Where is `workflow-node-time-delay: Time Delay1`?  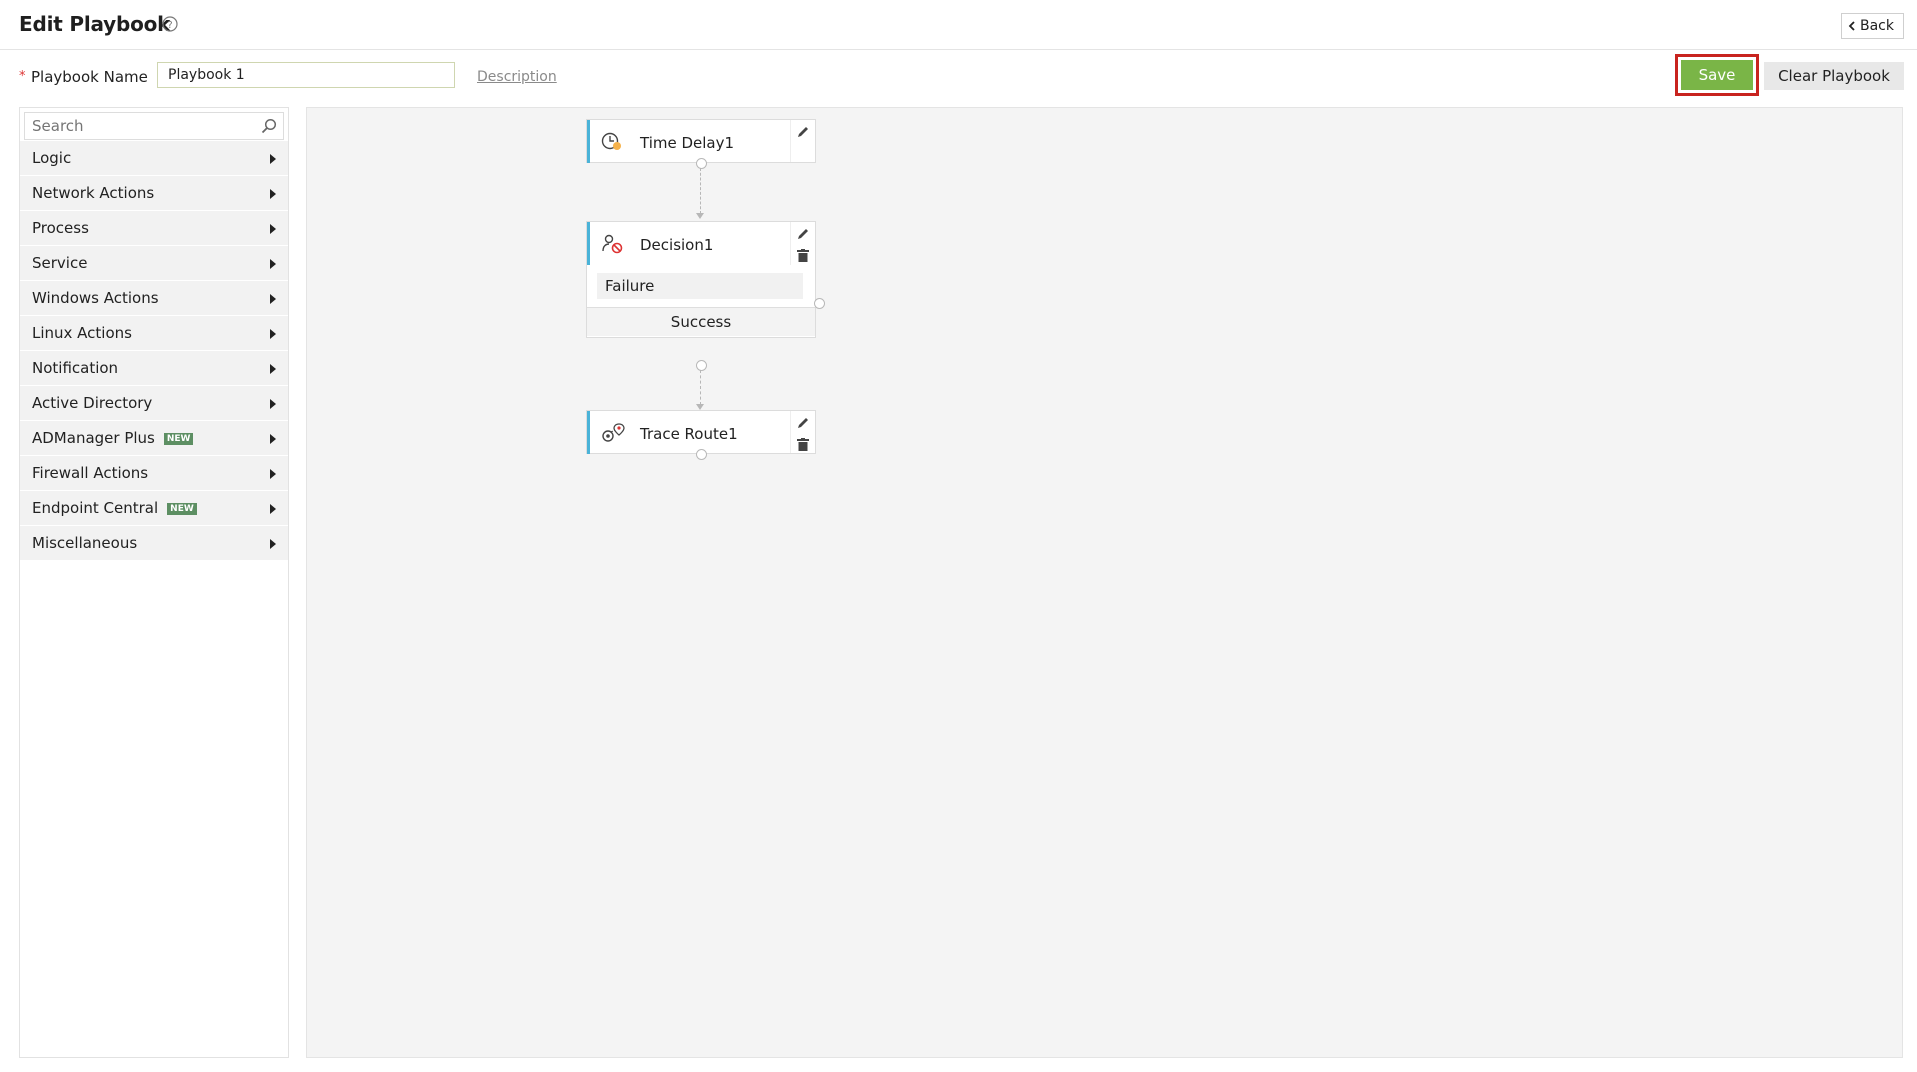
workflow-node-time-delay: Time Delay1 is located at coordinates (701, 141).